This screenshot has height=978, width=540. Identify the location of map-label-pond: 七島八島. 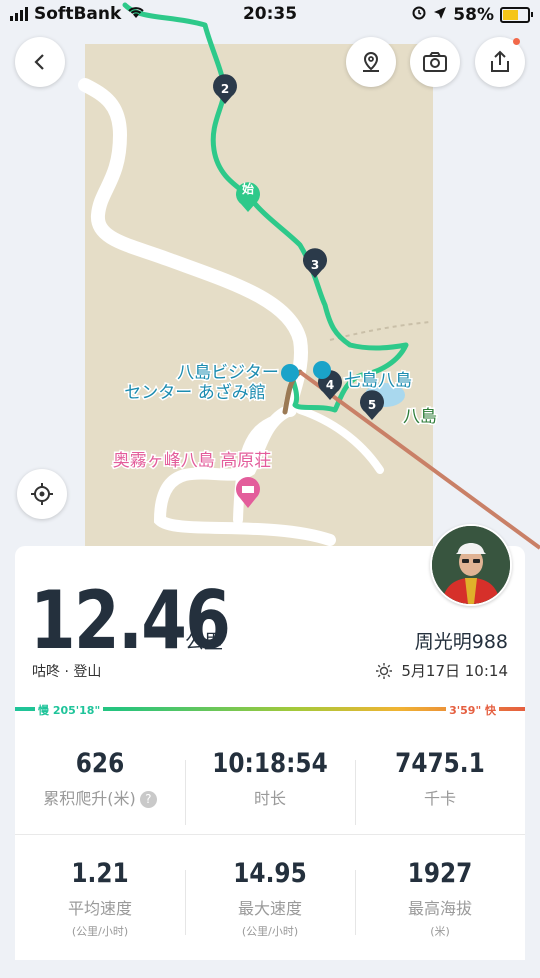
(378, 381).